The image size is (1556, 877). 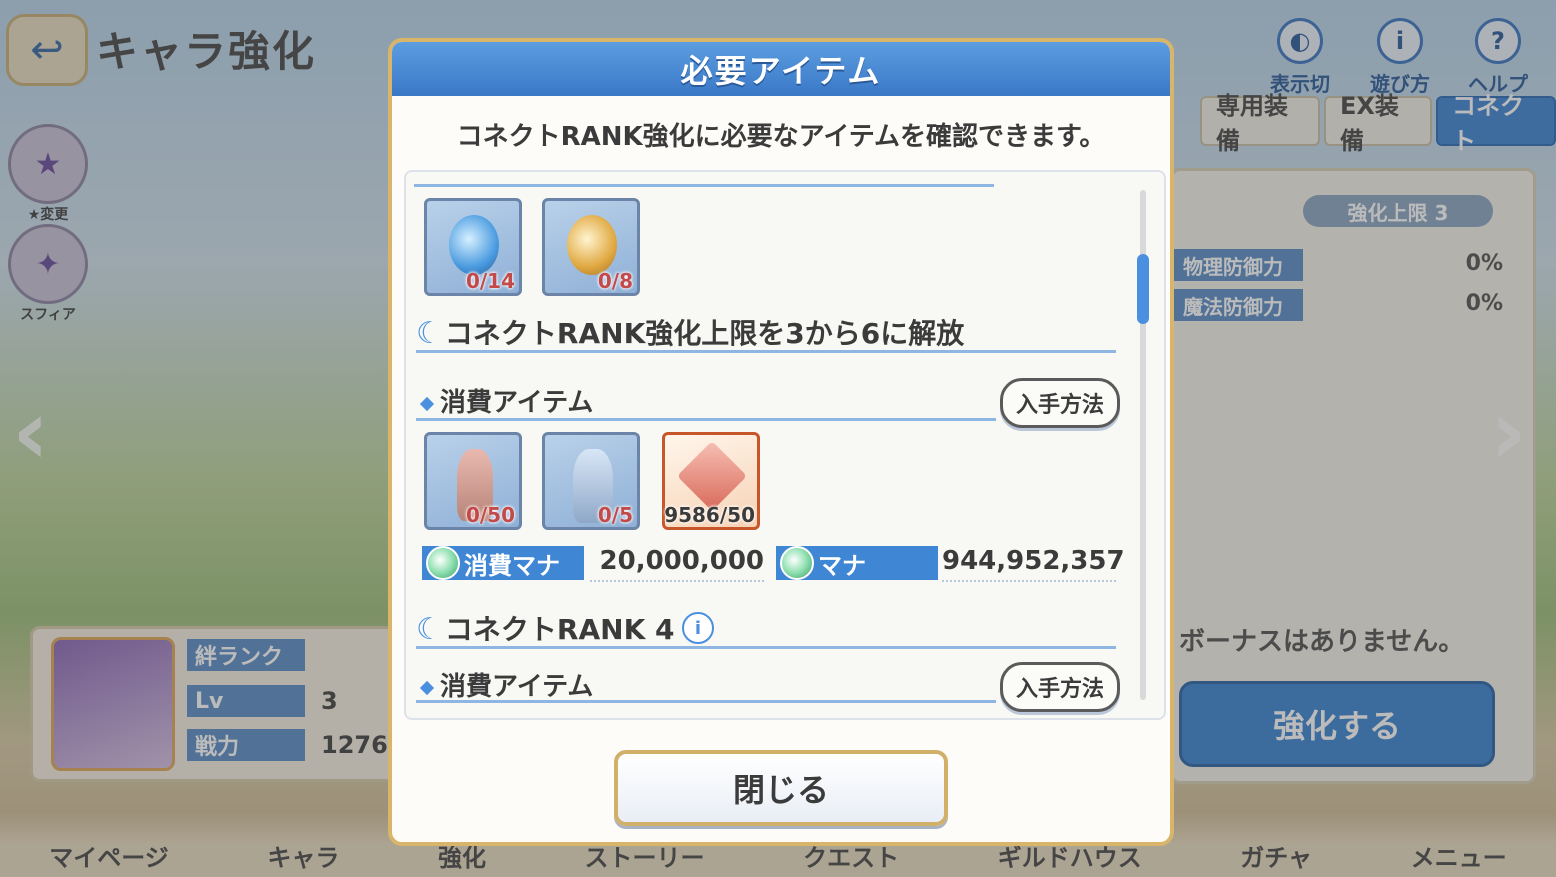 What do you see at coordinates (677, 564) in the screenshot?
I see `mana-cost-value: 20,000,000` at bounding box center [677, 564].